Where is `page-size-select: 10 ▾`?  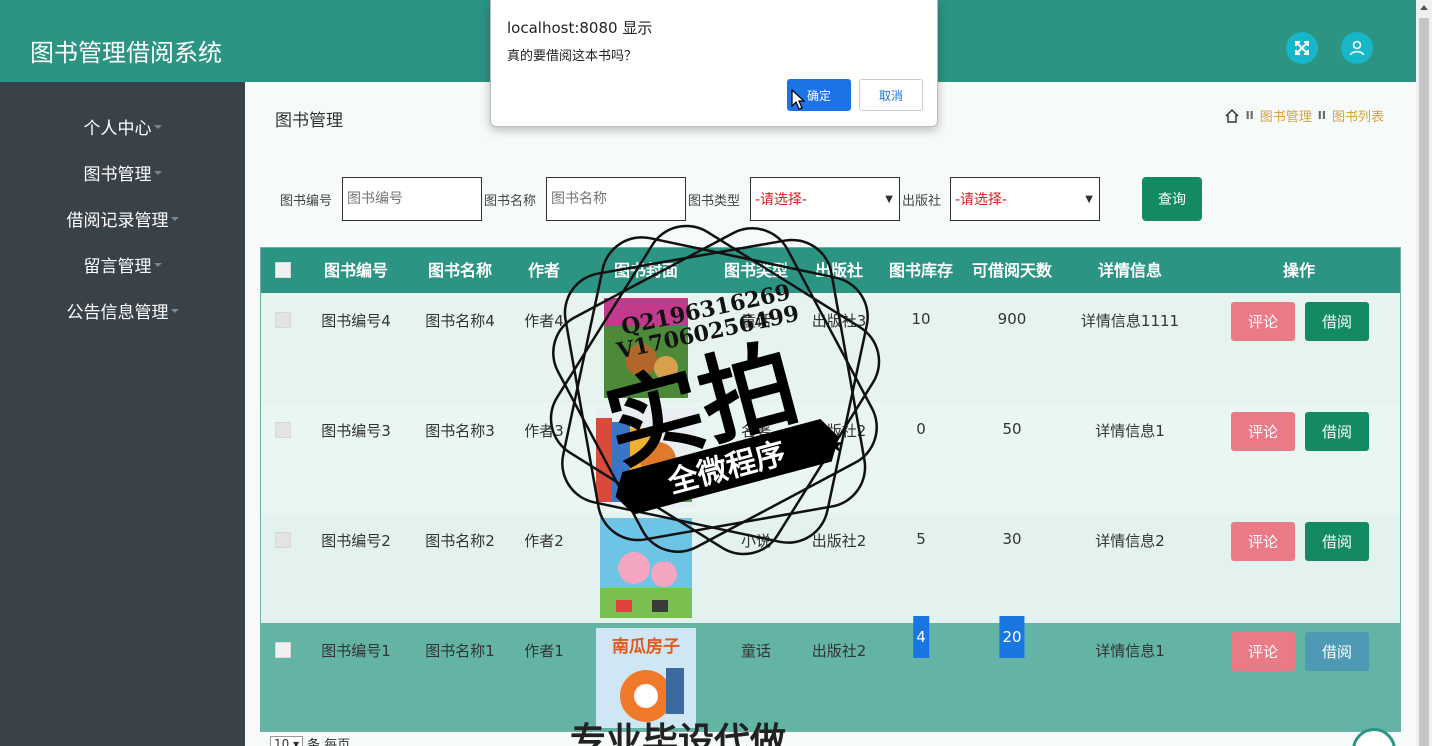
page-size-select: 10 ▾ is located at coordinates (287, 740).